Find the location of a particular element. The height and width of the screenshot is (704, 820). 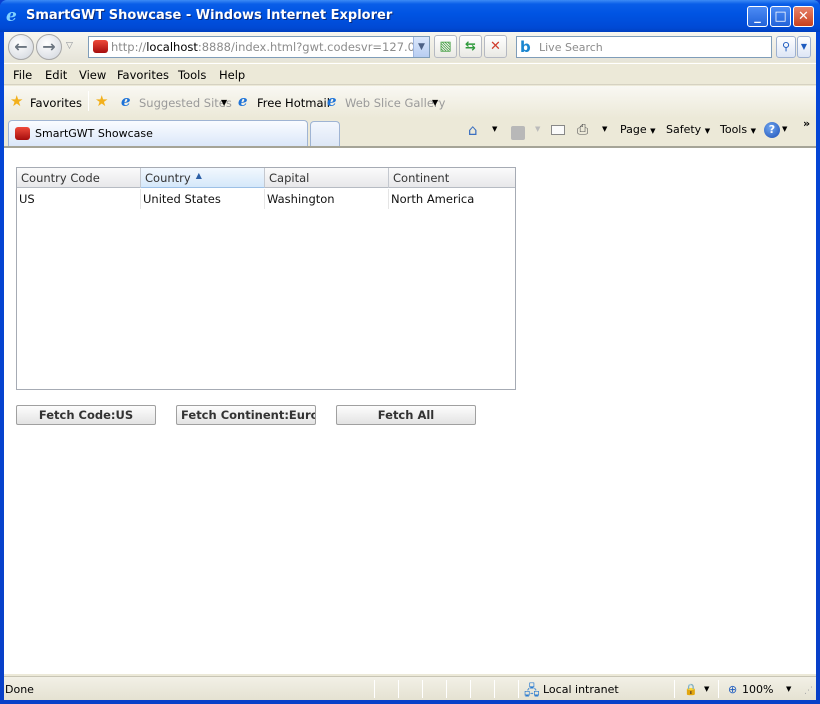

read-mail-icon is located at coordinates (558, 130).